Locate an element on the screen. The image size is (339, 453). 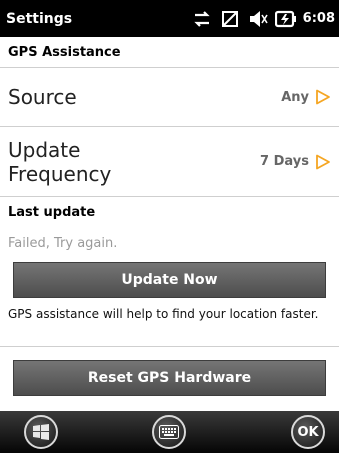
keyboard-icon is located at coordinates (169, 432).